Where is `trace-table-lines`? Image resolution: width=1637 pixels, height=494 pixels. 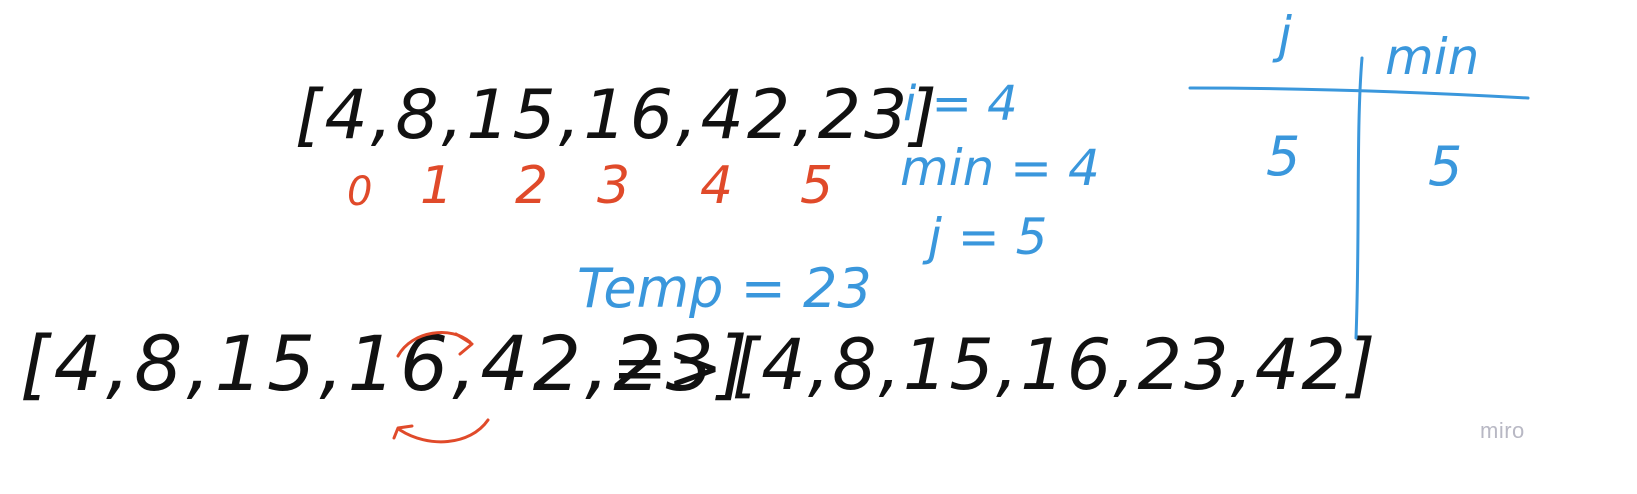
trace-table-lines is located at coordinates (1359, 198).